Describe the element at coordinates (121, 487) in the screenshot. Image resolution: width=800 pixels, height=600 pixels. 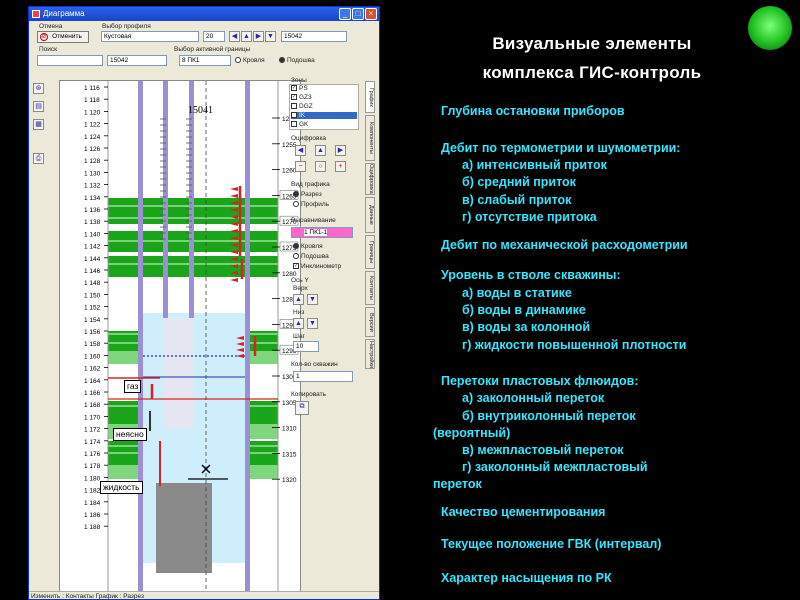
I see `tag-liquid: жидкость` at that location.